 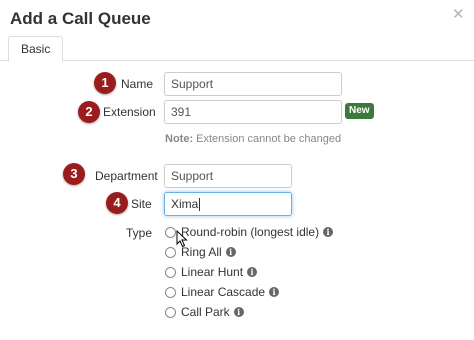 I want to click on option-label: Round-robin (longest idle), so click(x=250, y=232).